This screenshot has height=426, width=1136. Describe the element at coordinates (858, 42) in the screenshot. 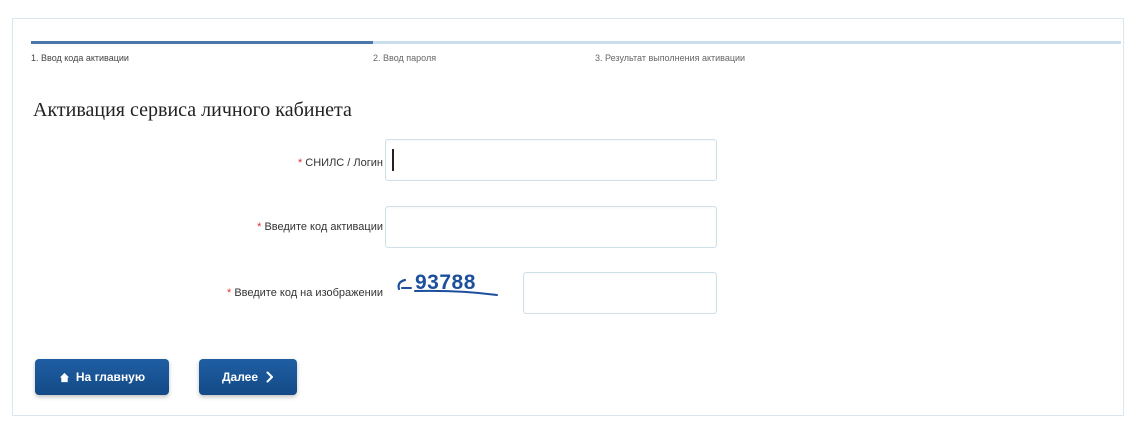

I see `step-3-bar` at that location.